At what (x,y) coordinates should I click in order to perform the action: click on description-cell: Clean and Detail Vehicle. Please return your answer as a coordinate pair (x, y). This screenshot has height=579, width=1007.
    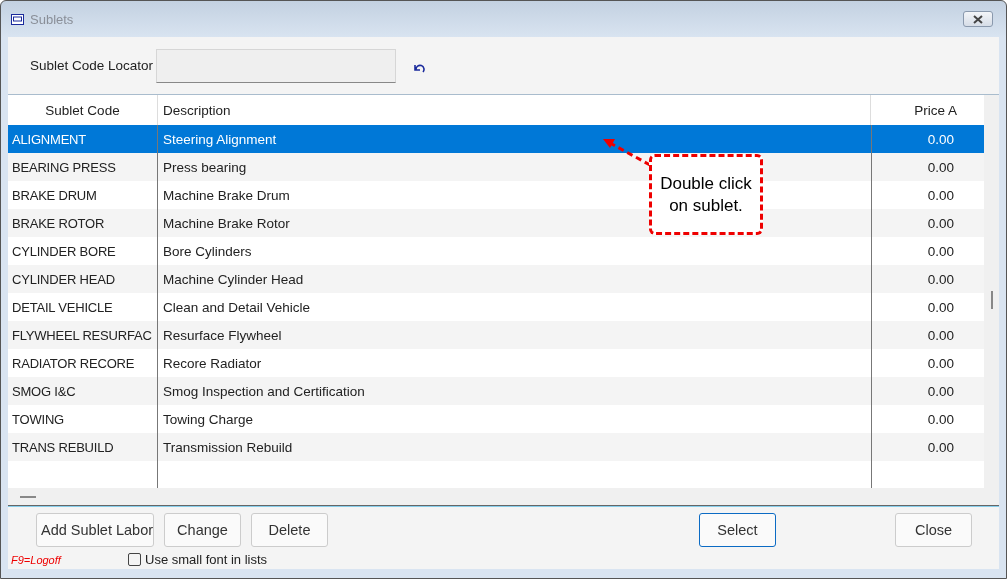
    Looking at the image, I should click on (237, 307).